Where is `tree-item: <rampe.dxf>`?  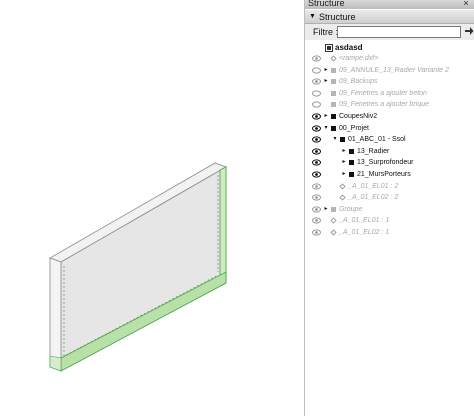
tree-item: <rampe.dxf> is located at coordinates (389, 58).